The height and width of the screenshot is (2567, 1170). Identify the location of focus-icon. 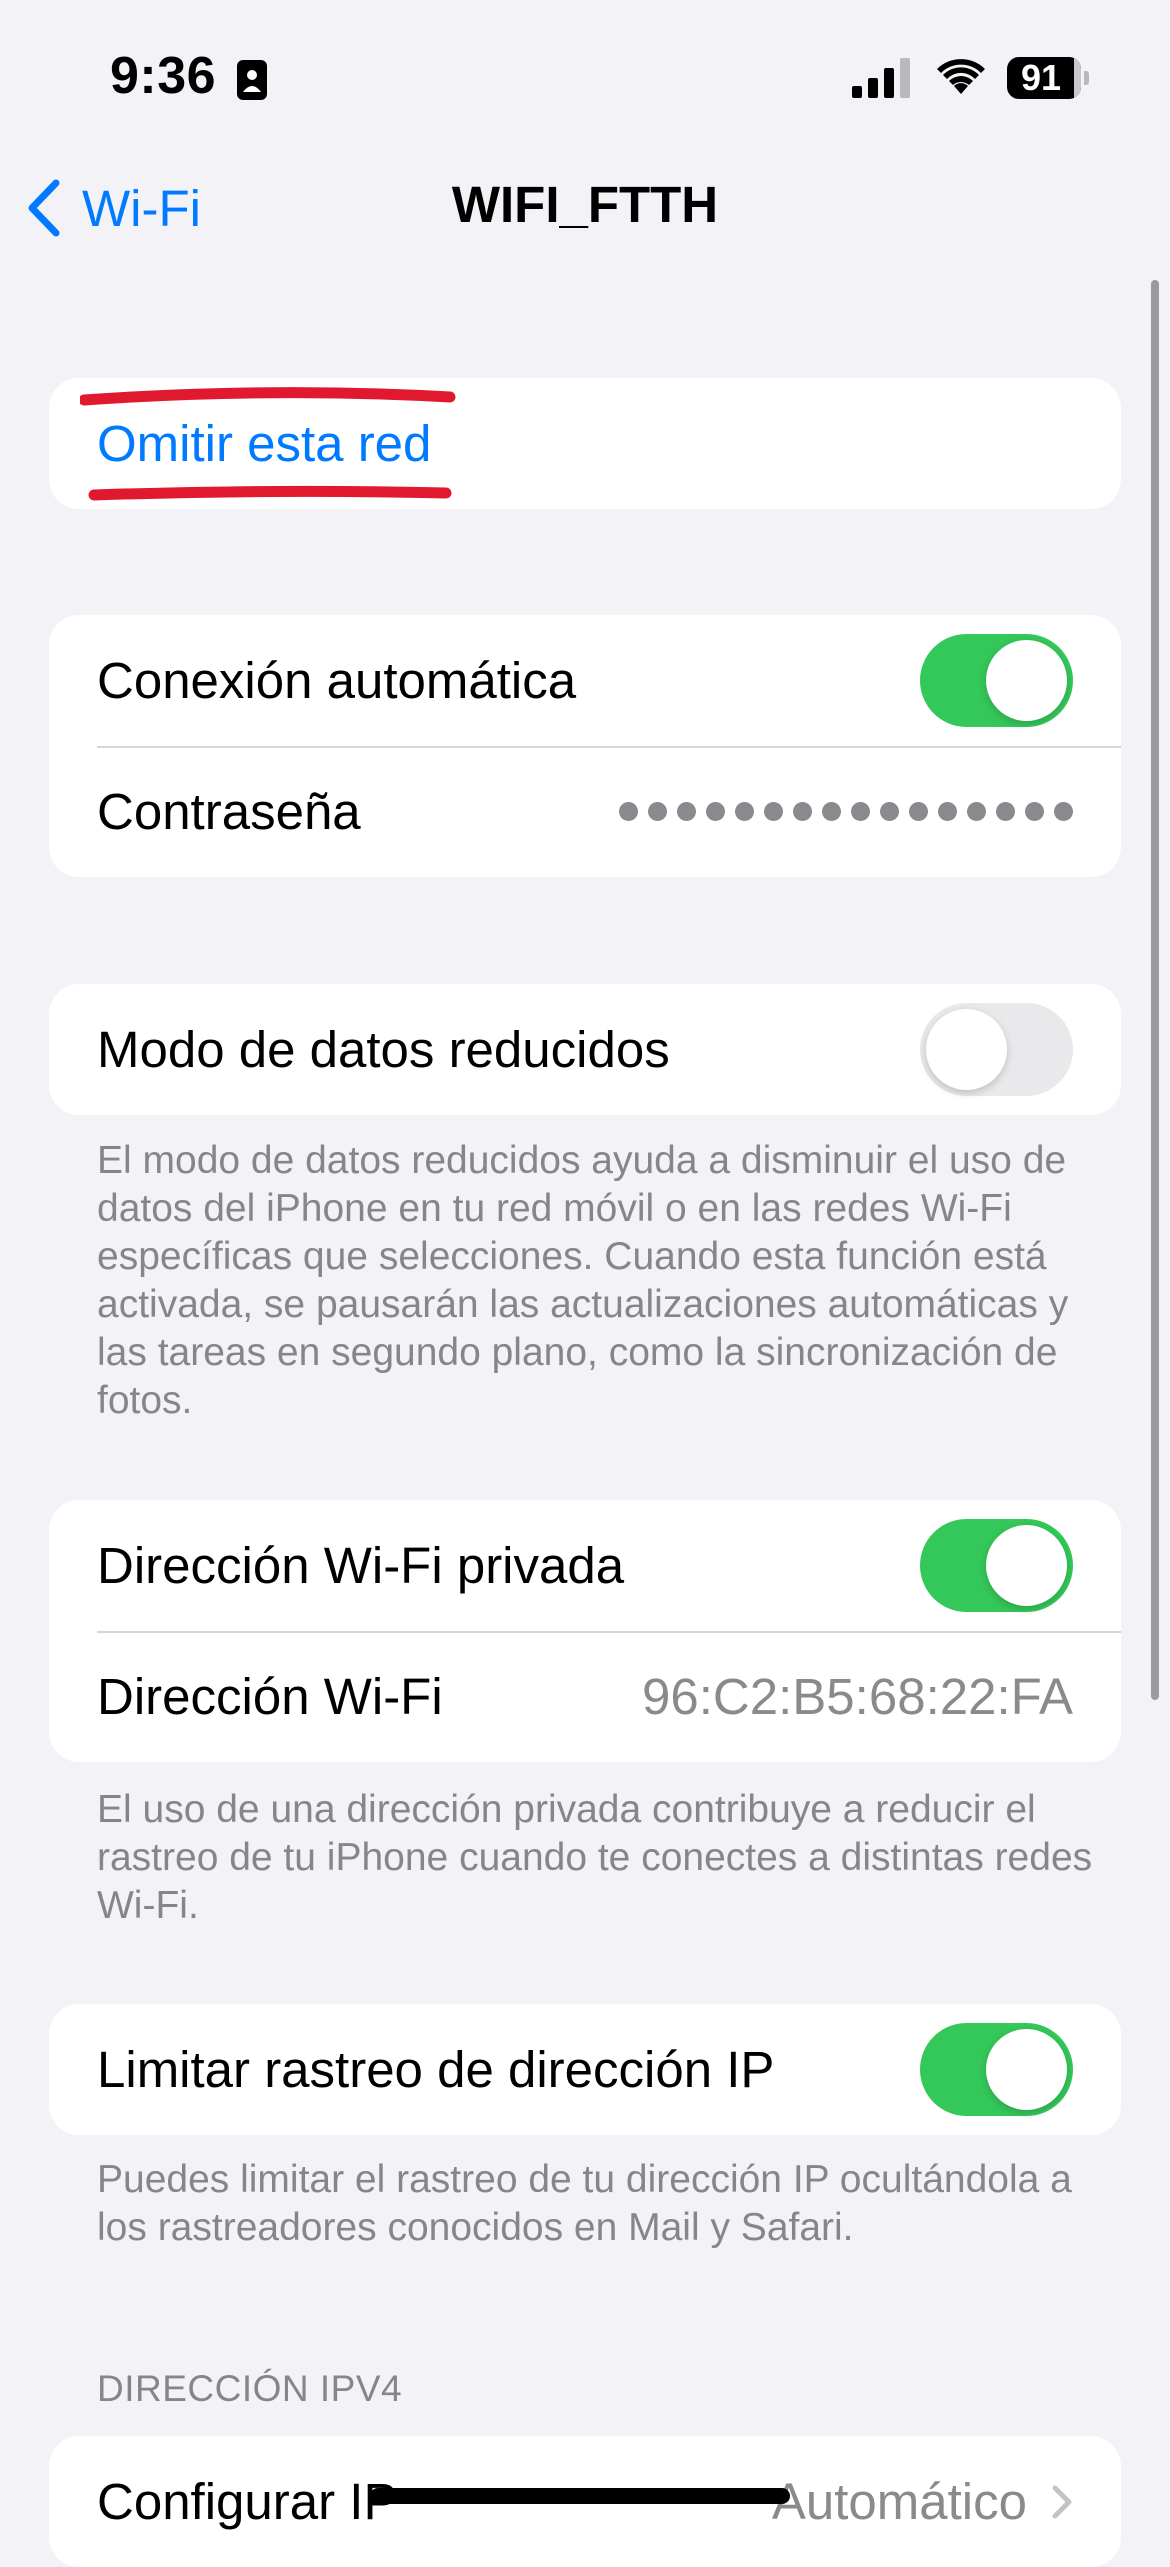
(252, 80).